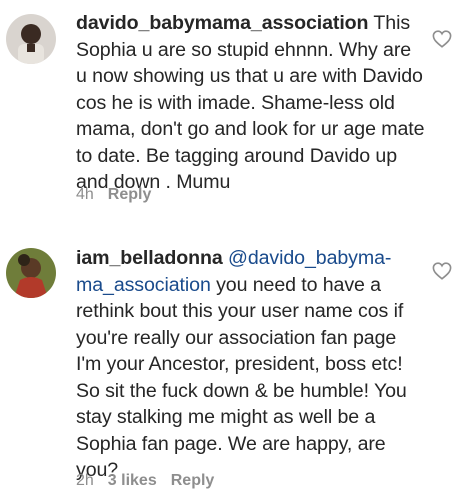 The height and width of the screenshot is (500, 459). I want to click on likes-count: 3 likes, so click(132, 480).